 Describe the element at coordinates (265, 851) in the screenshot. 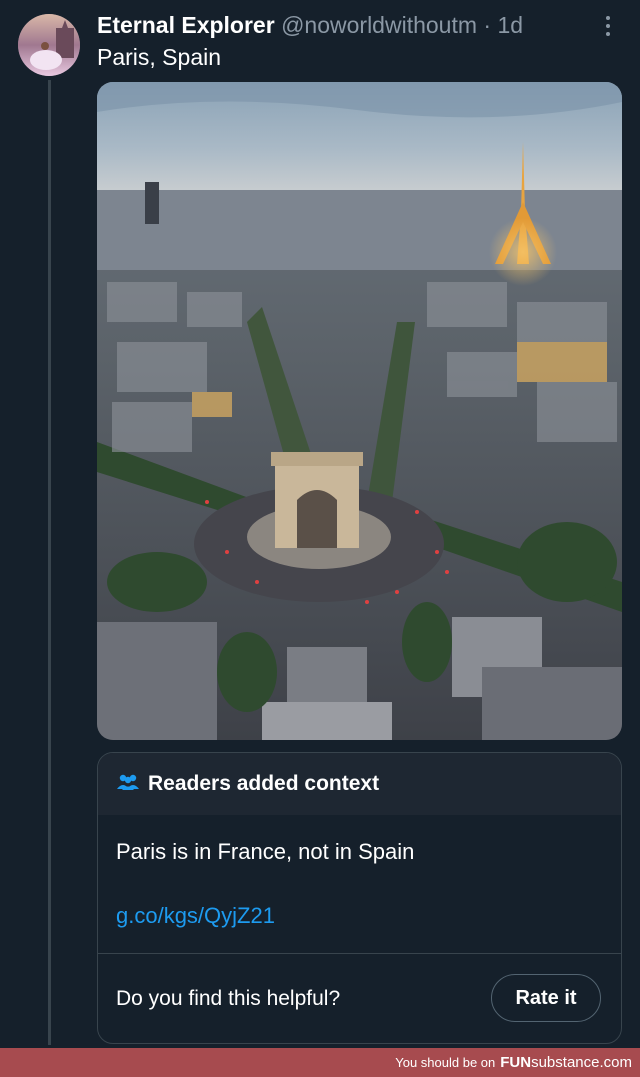

I see `community-note-text: Paris is in France, not in Spain` at that location.